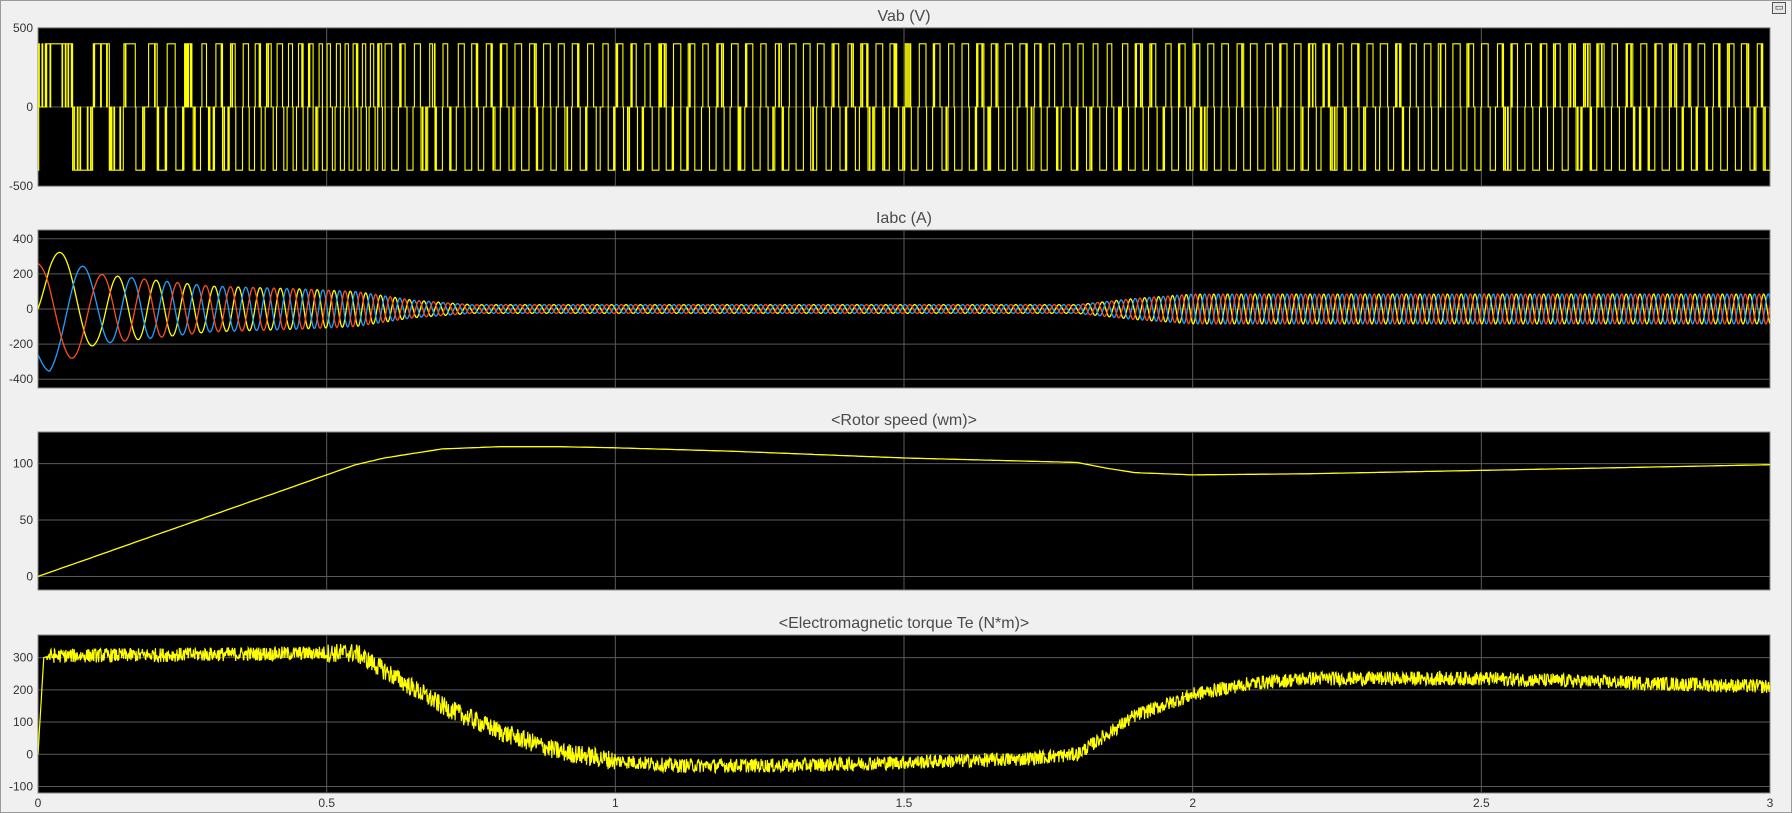  What do you see at coordinates (1770, 803) in the screenshot?
I see `x-tick-label: 3` at bounding box center [1770, 803].